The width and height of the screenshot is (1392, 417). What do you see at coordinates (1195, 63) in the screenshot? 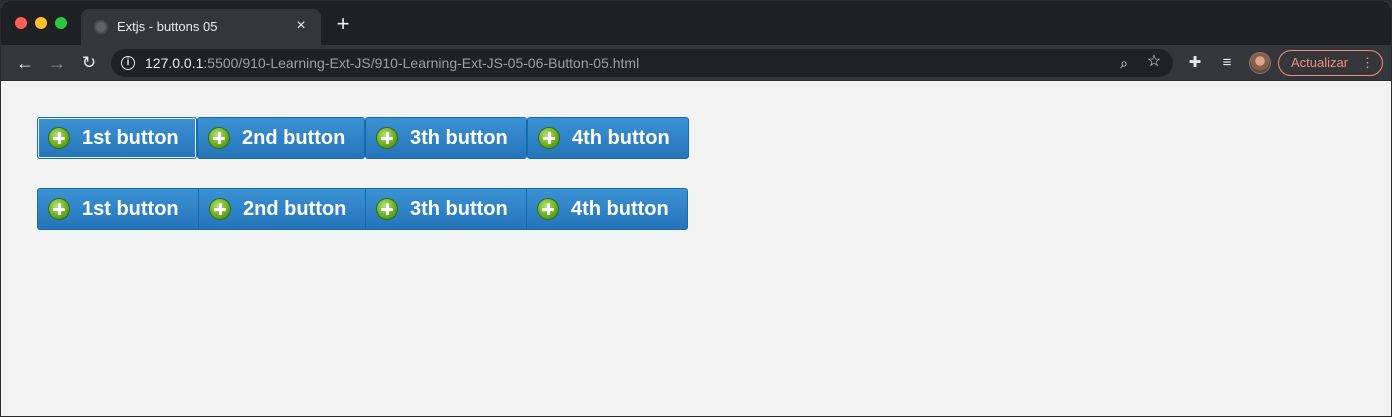
I see `extensions-icon: ✚` at bounding box center [1195, 63].